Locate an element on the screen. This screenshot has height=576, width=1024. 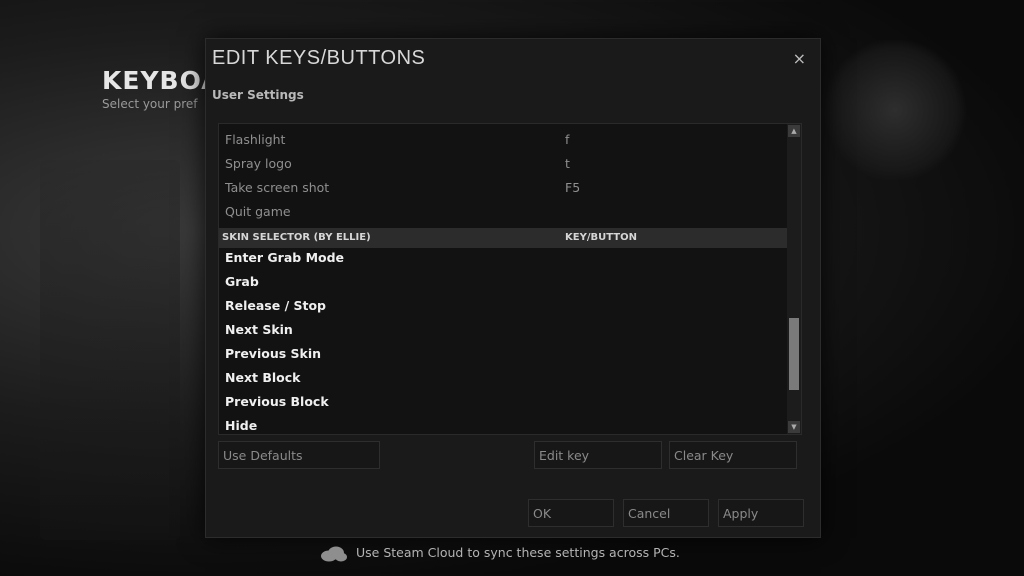
binding-row: Quit game is located at coordinates (258, 212).